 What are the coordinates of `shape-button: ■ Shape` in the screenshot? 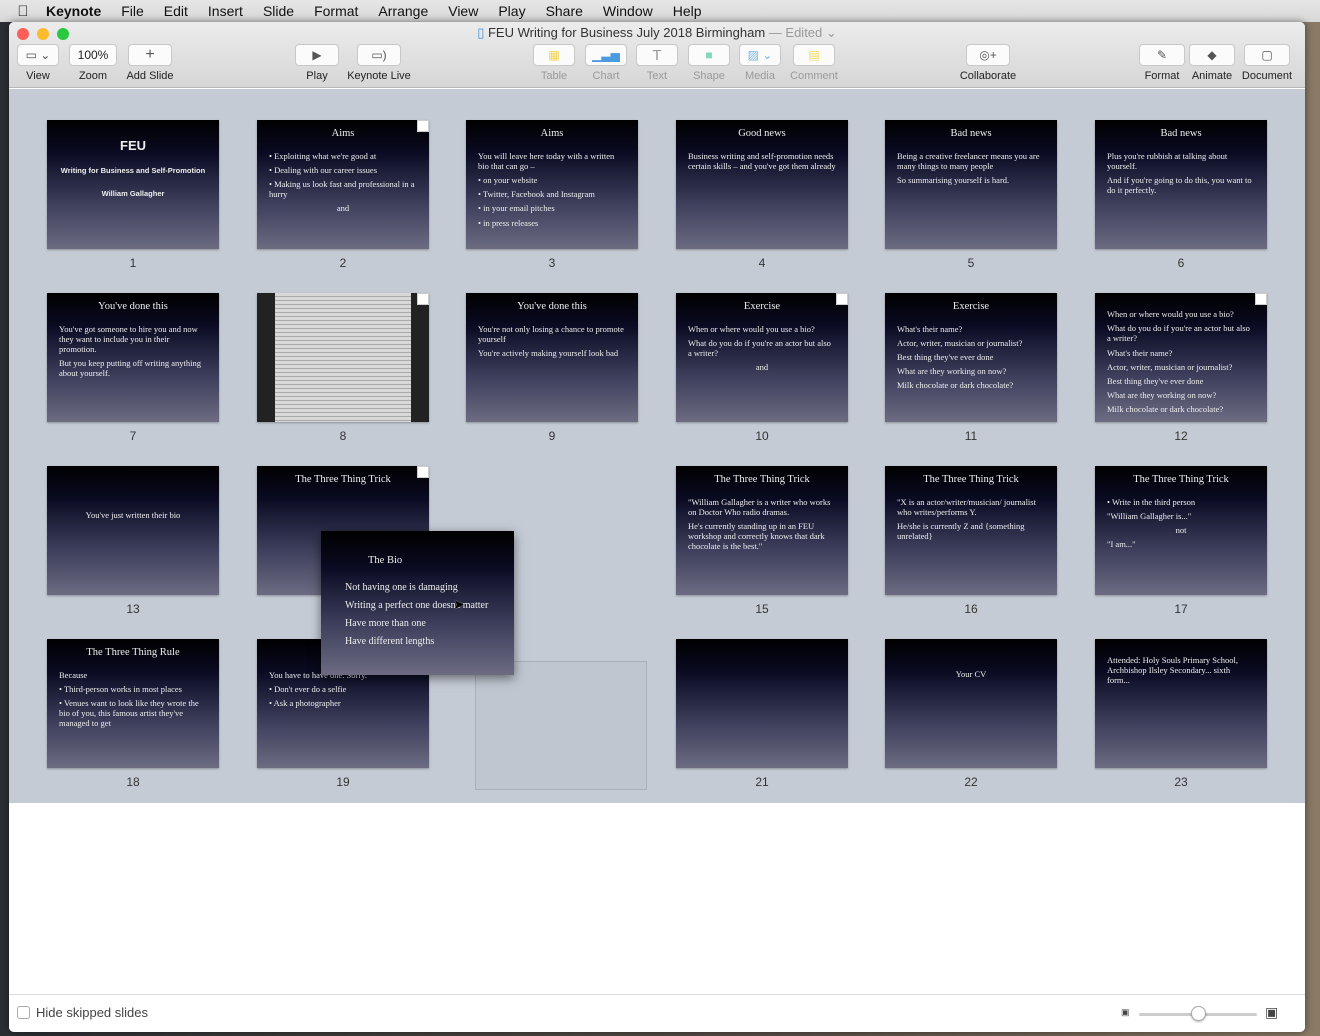 It's located at (709, 63).